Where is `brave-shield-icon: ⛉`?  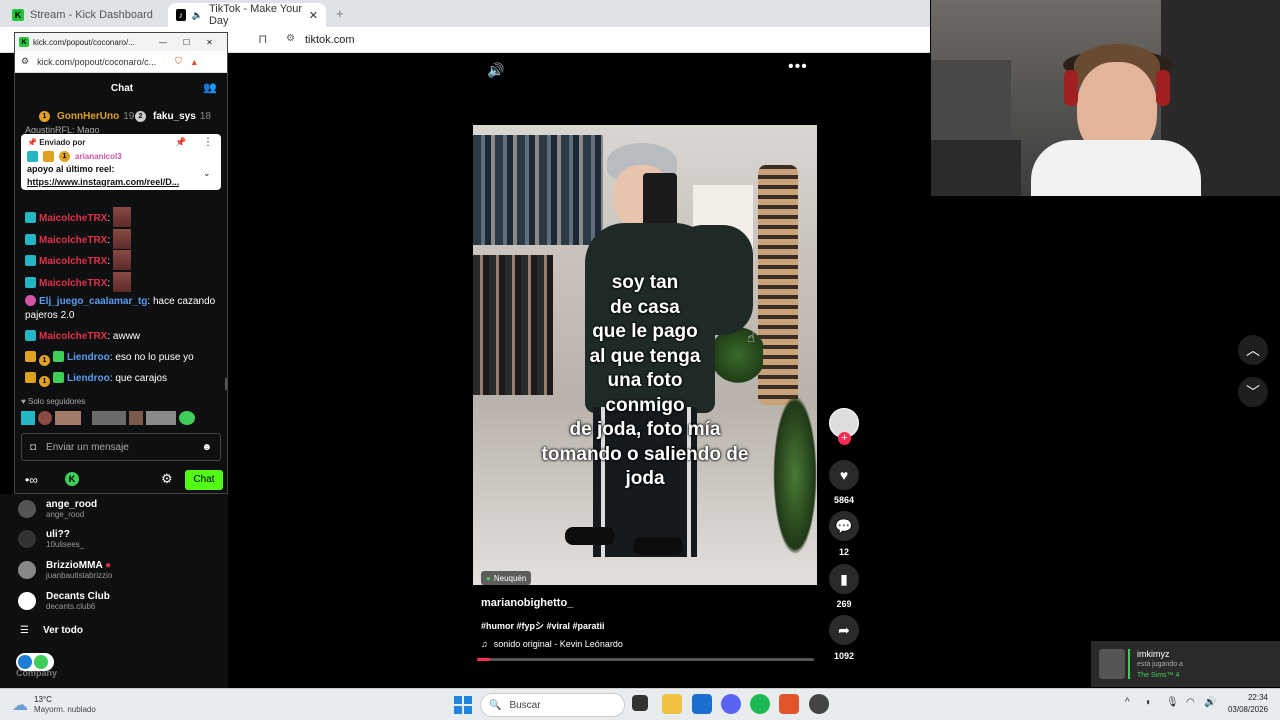 brave-shield-icon: ⛉ is located at coordinates (178, 61).